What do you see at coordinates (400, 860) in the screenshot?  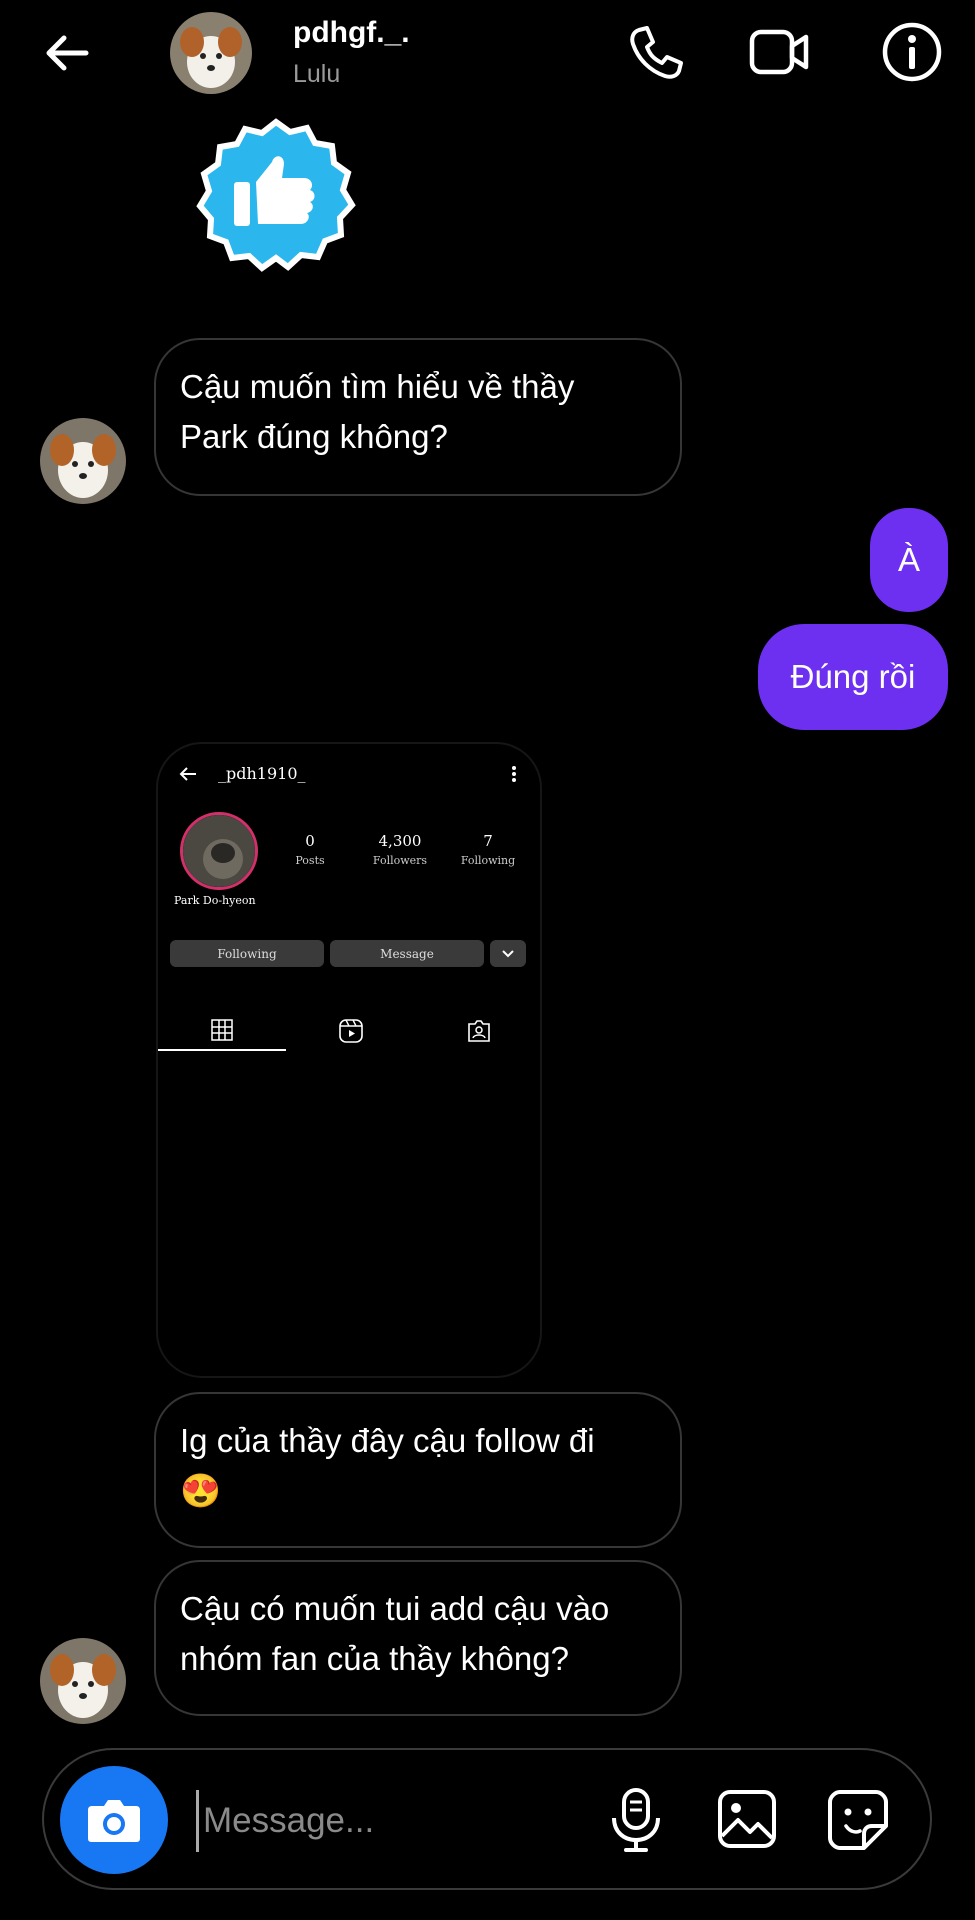 I see `followers-label: Followers` at bounding box center [400, 860].